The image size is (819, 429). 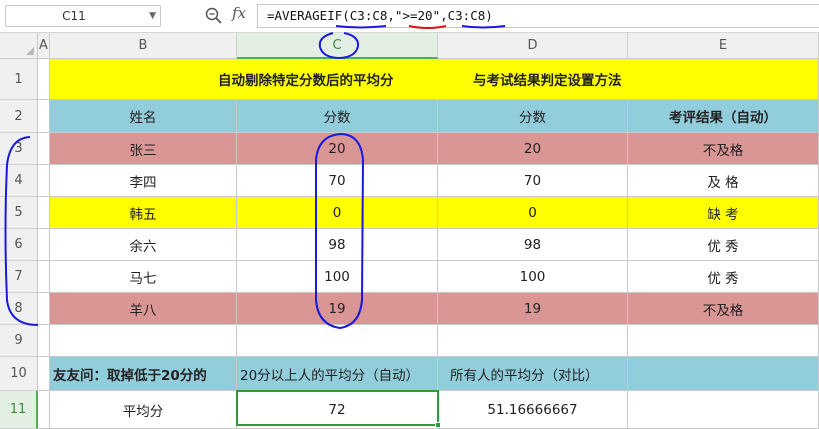 I want to click on formula-input: =AVERAGEIF(C3:C8,">=20",C3:C8), so click(x=538, y=16).